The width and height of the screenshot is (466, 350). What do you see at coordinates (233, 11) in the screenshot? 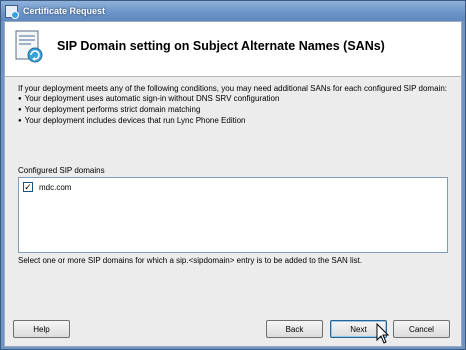
I see `title-bar: Certificate Request` at bounding box center [233, 11].